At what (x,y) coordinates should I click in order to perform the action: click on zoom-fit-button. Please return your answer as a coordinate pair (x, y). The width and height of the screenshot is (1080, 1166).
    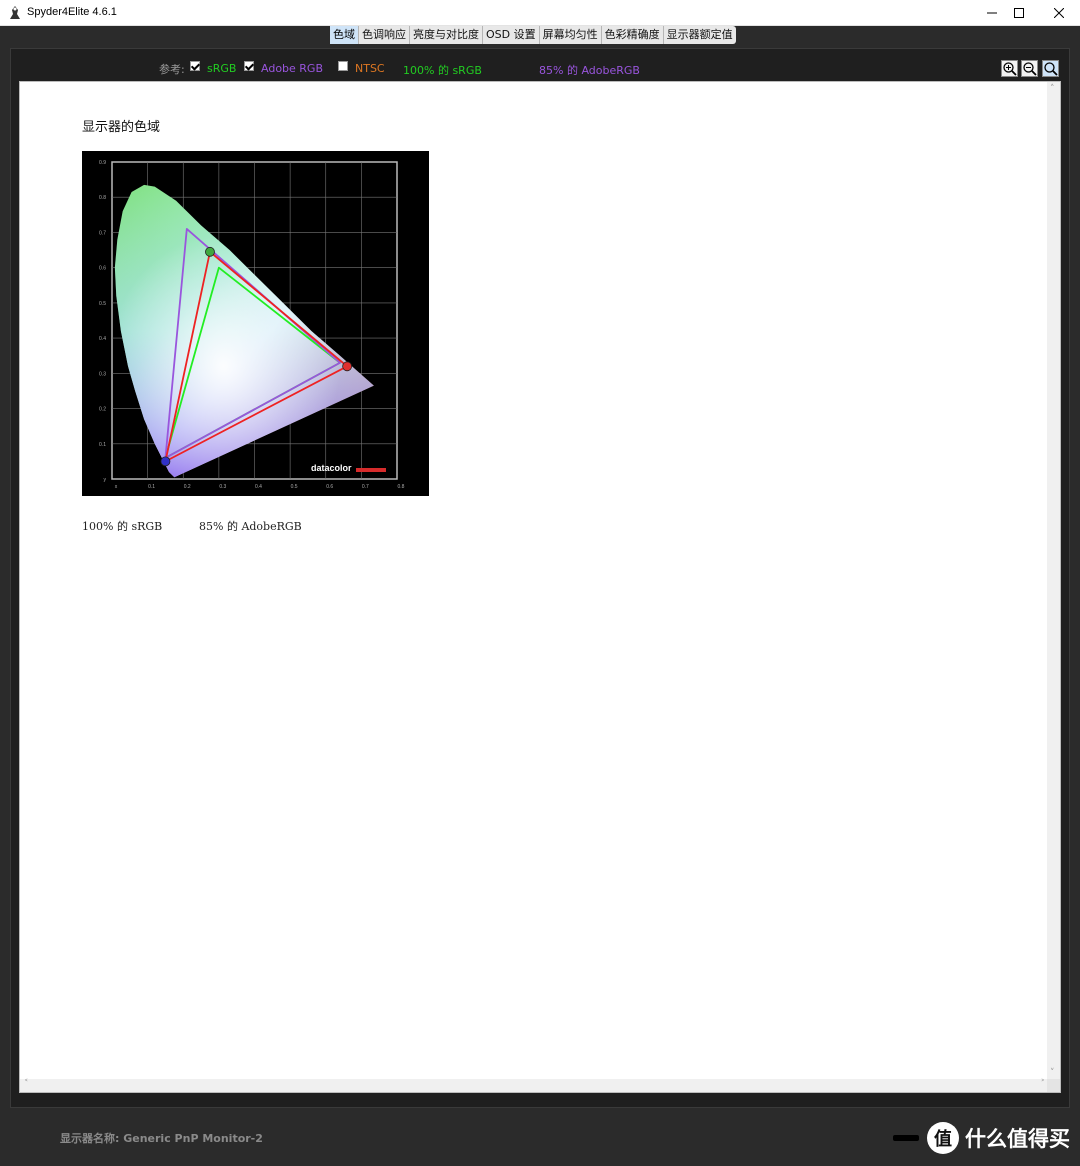
    Looking at the image, I should click on (1050, 68).